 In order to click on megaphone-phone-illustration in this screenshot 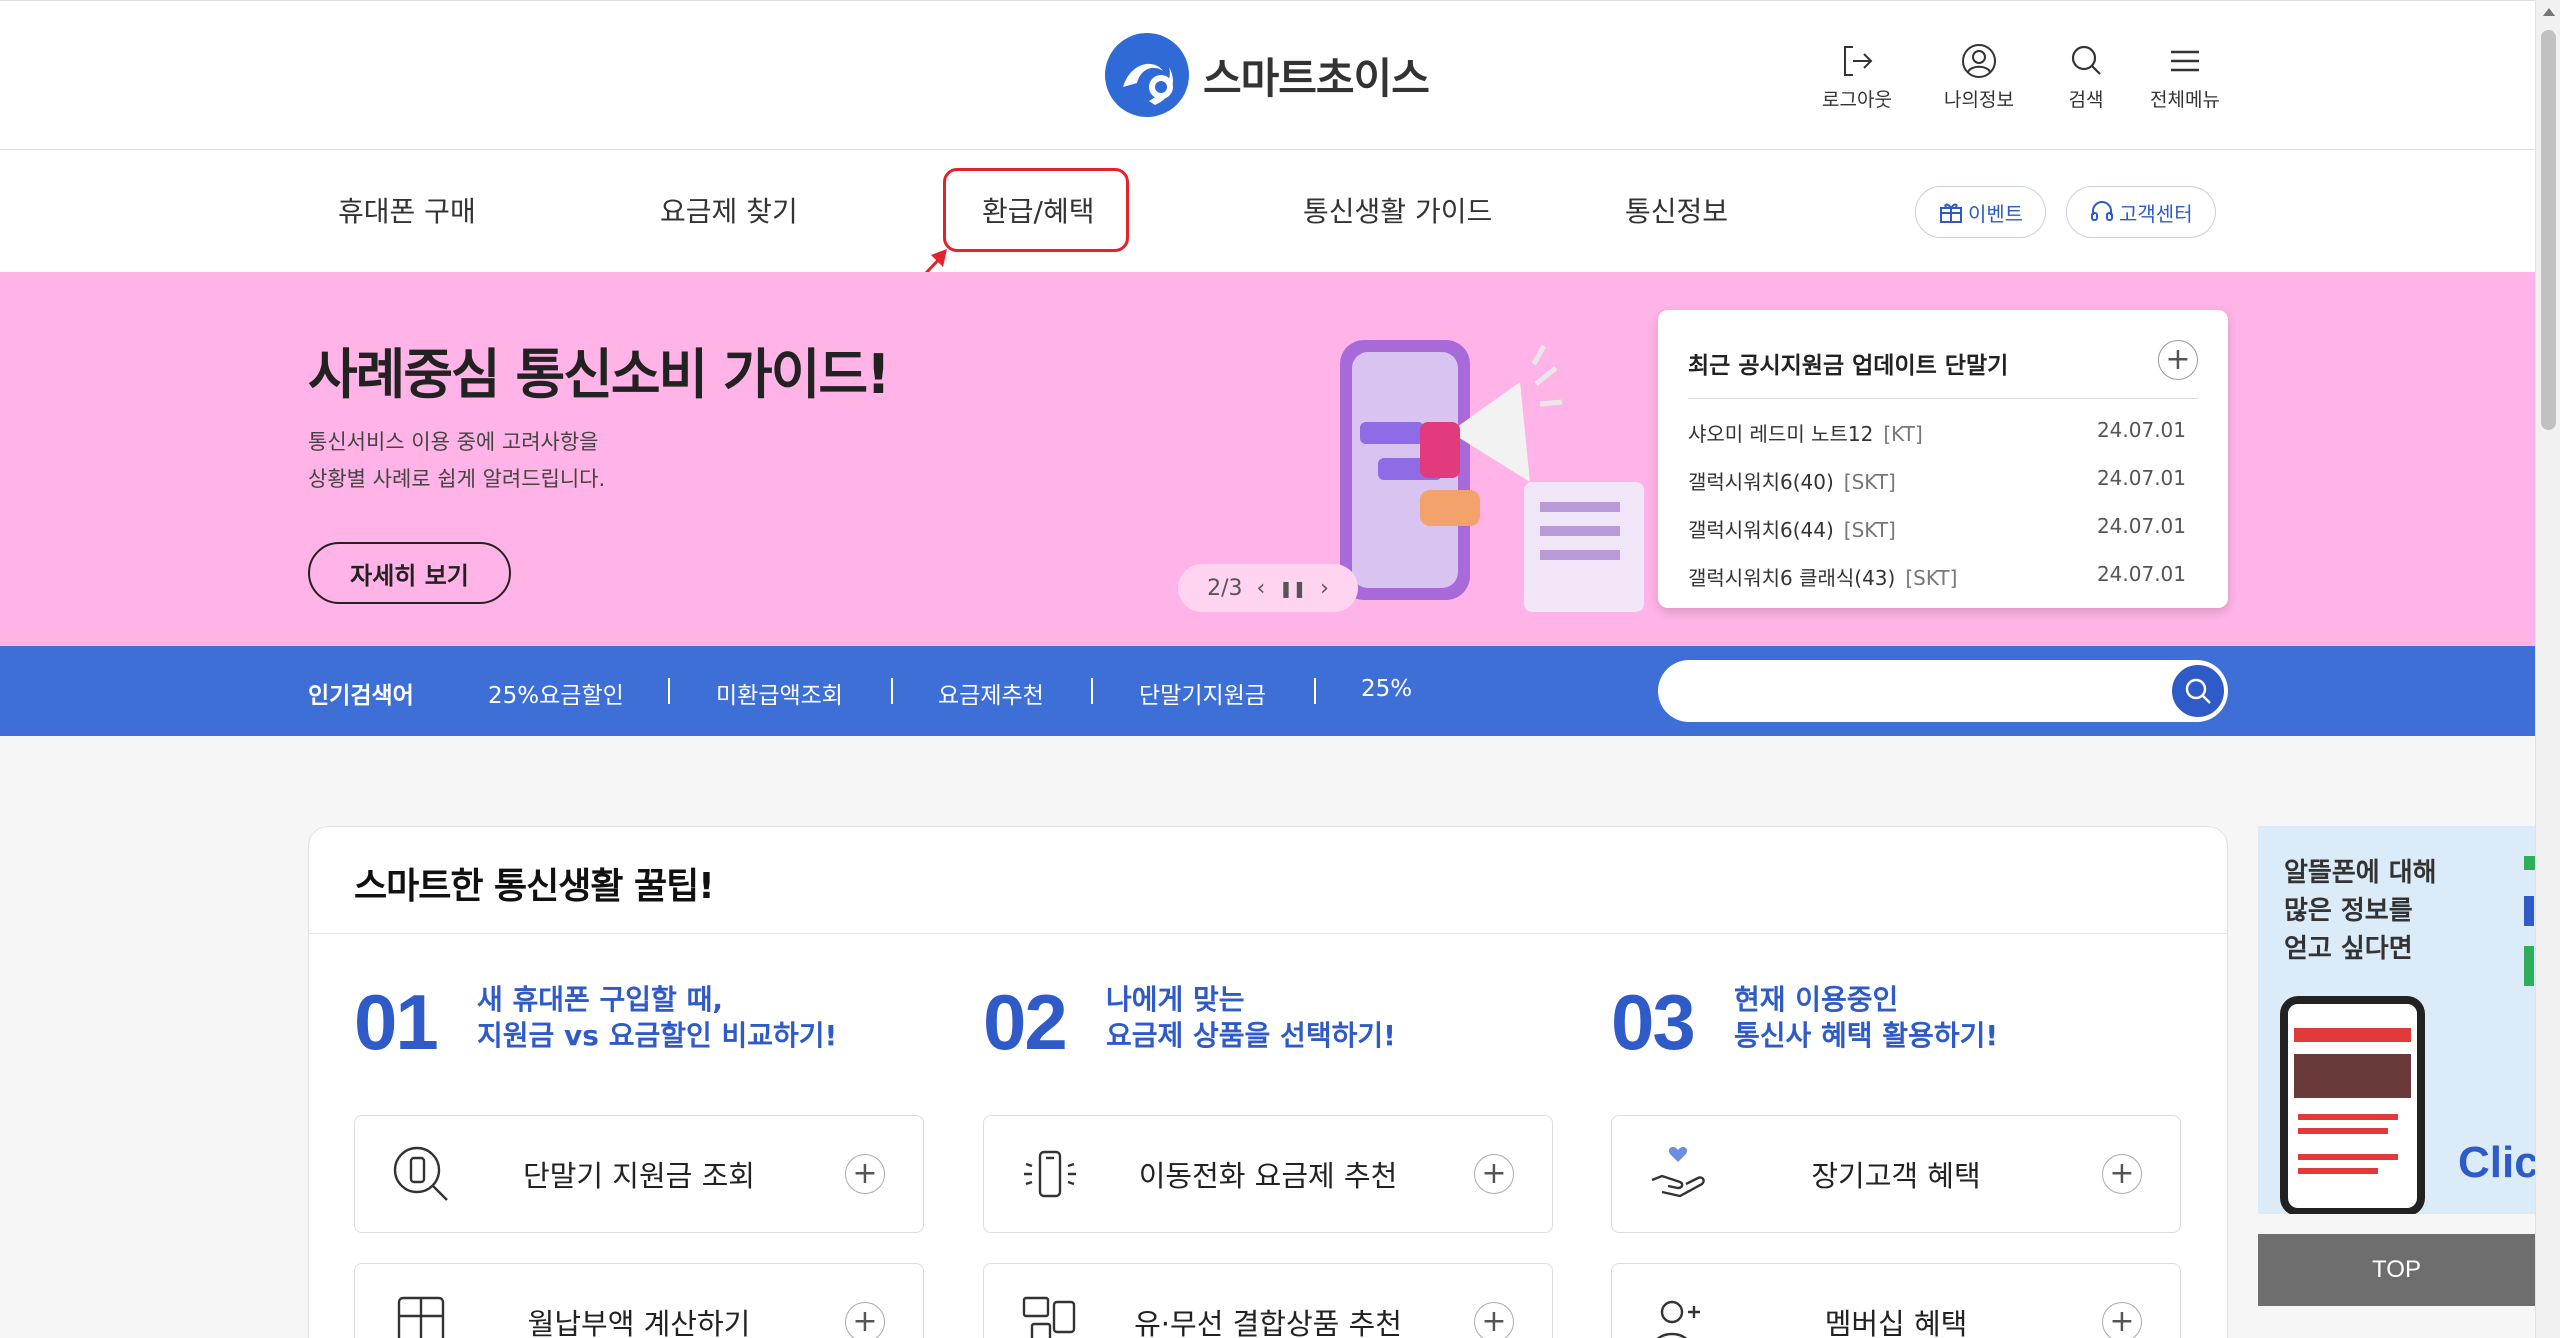, I will do `click(1492, 476)`.